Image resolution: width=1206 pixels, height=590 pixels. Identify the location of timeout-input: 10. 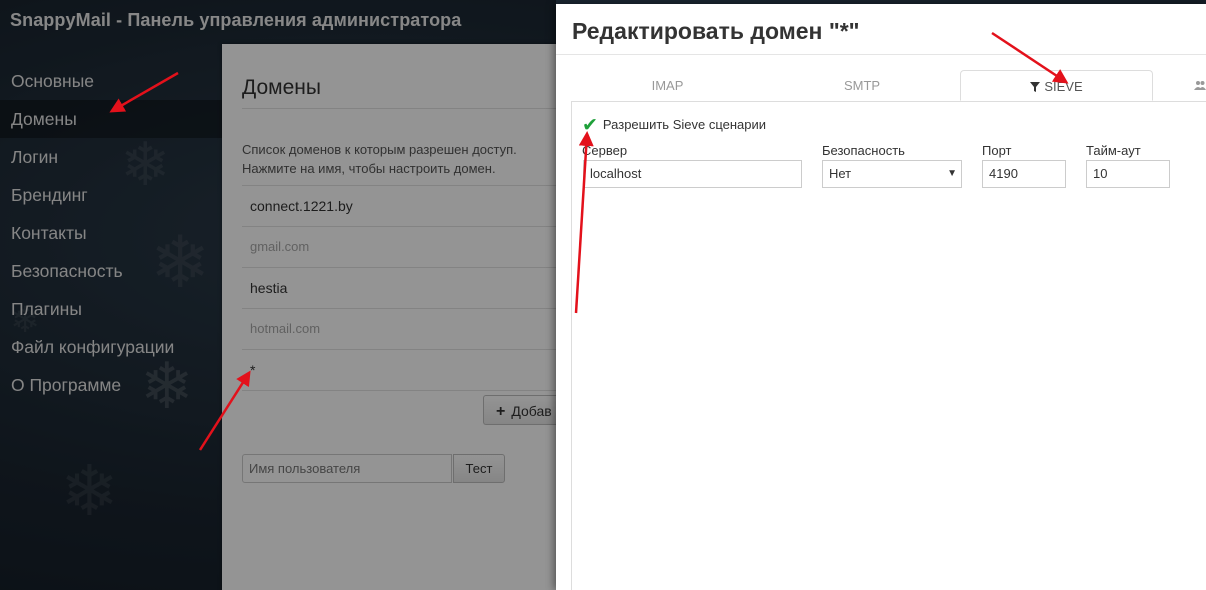
(1128, 174).